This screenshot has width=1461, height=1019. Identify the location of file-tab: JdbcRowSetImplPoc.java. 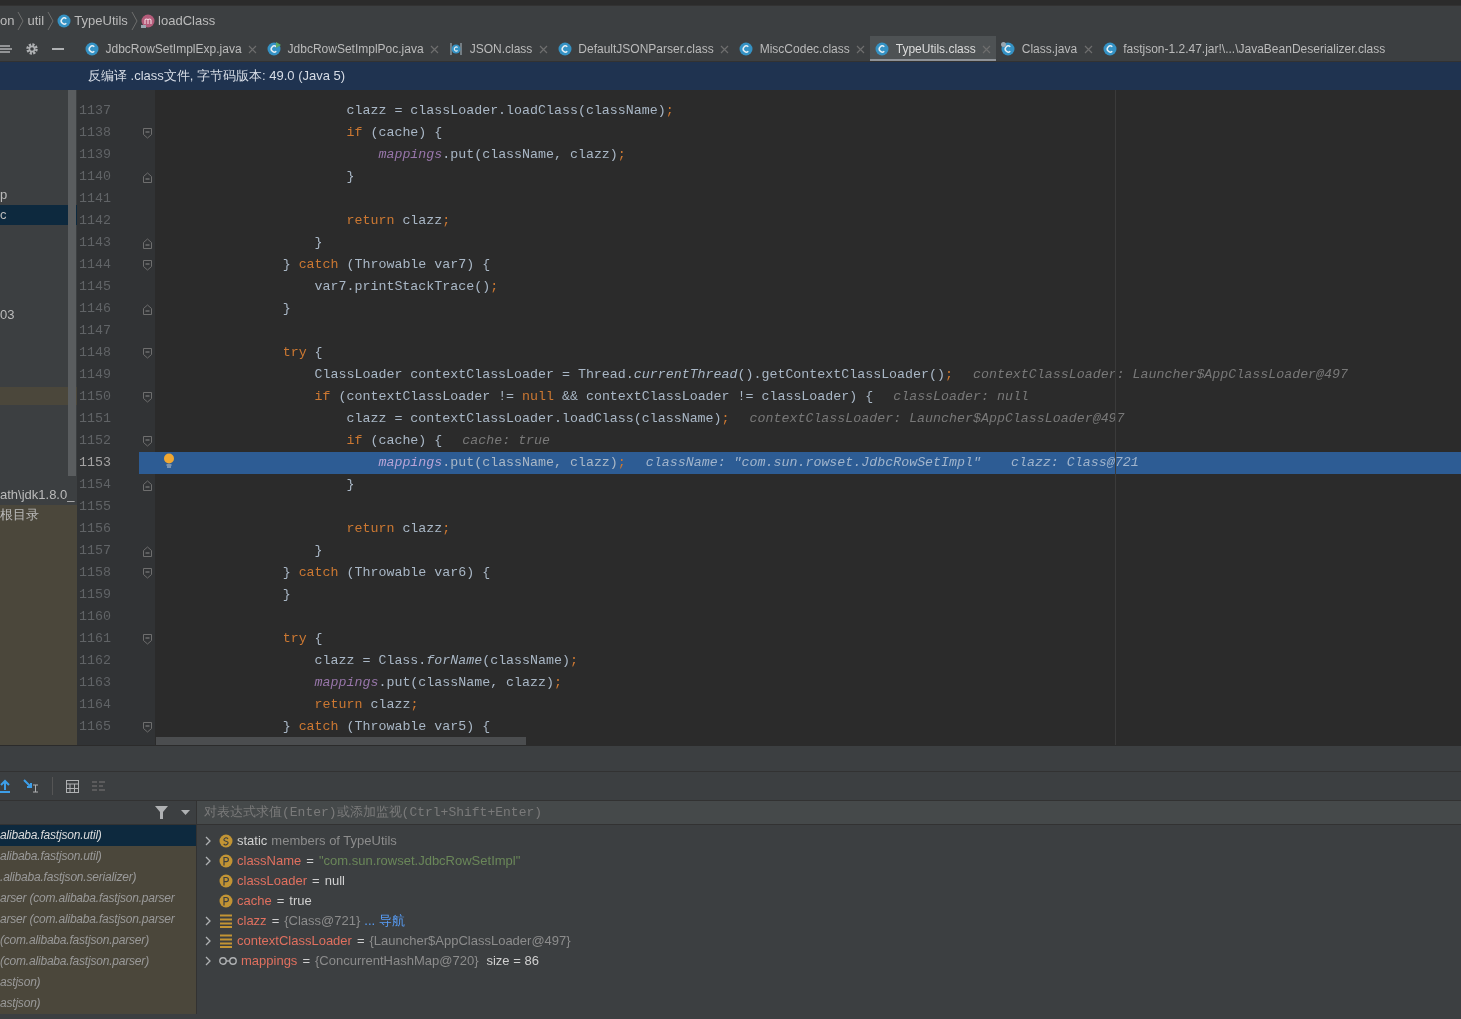
(353, 48).